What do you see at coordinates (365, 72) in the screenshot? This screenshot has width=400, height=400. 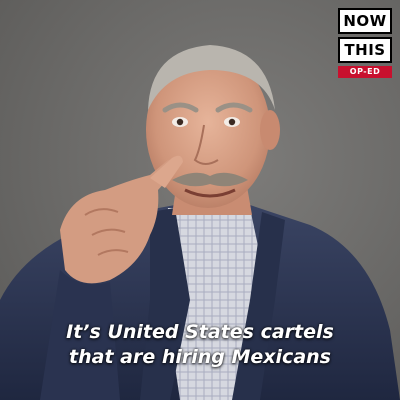 I see `op-ed-badge: OP-ED` at bounding box center [365, 72].